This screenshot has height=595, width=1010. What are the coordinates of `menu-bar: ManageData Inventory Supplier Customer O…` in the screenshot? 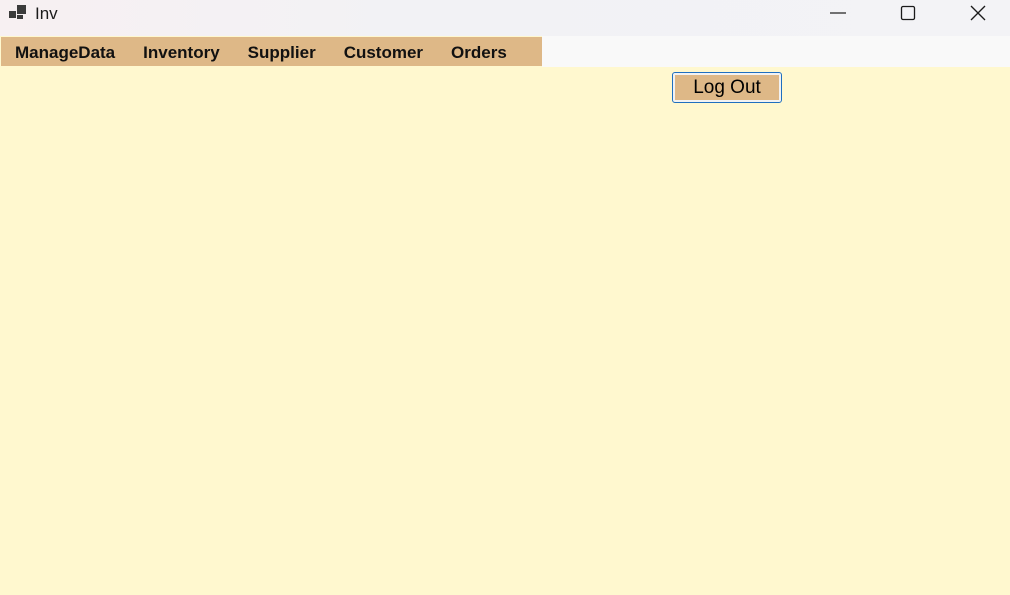 It's located at (271, 51).